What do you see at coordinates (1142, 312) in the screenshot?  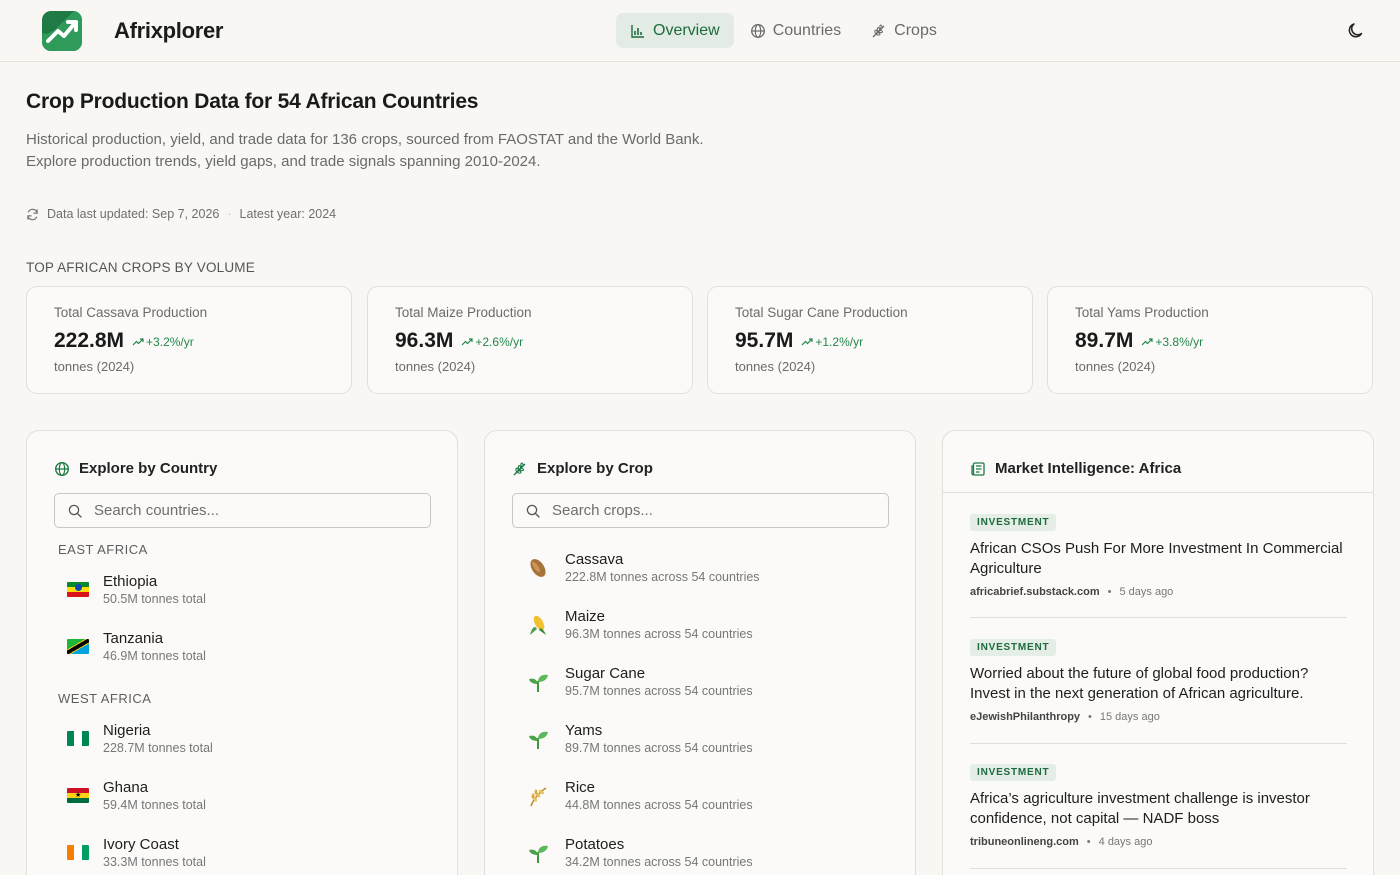 I see `stat-label: Total Yams Production` at bounding box center [1142, 312].